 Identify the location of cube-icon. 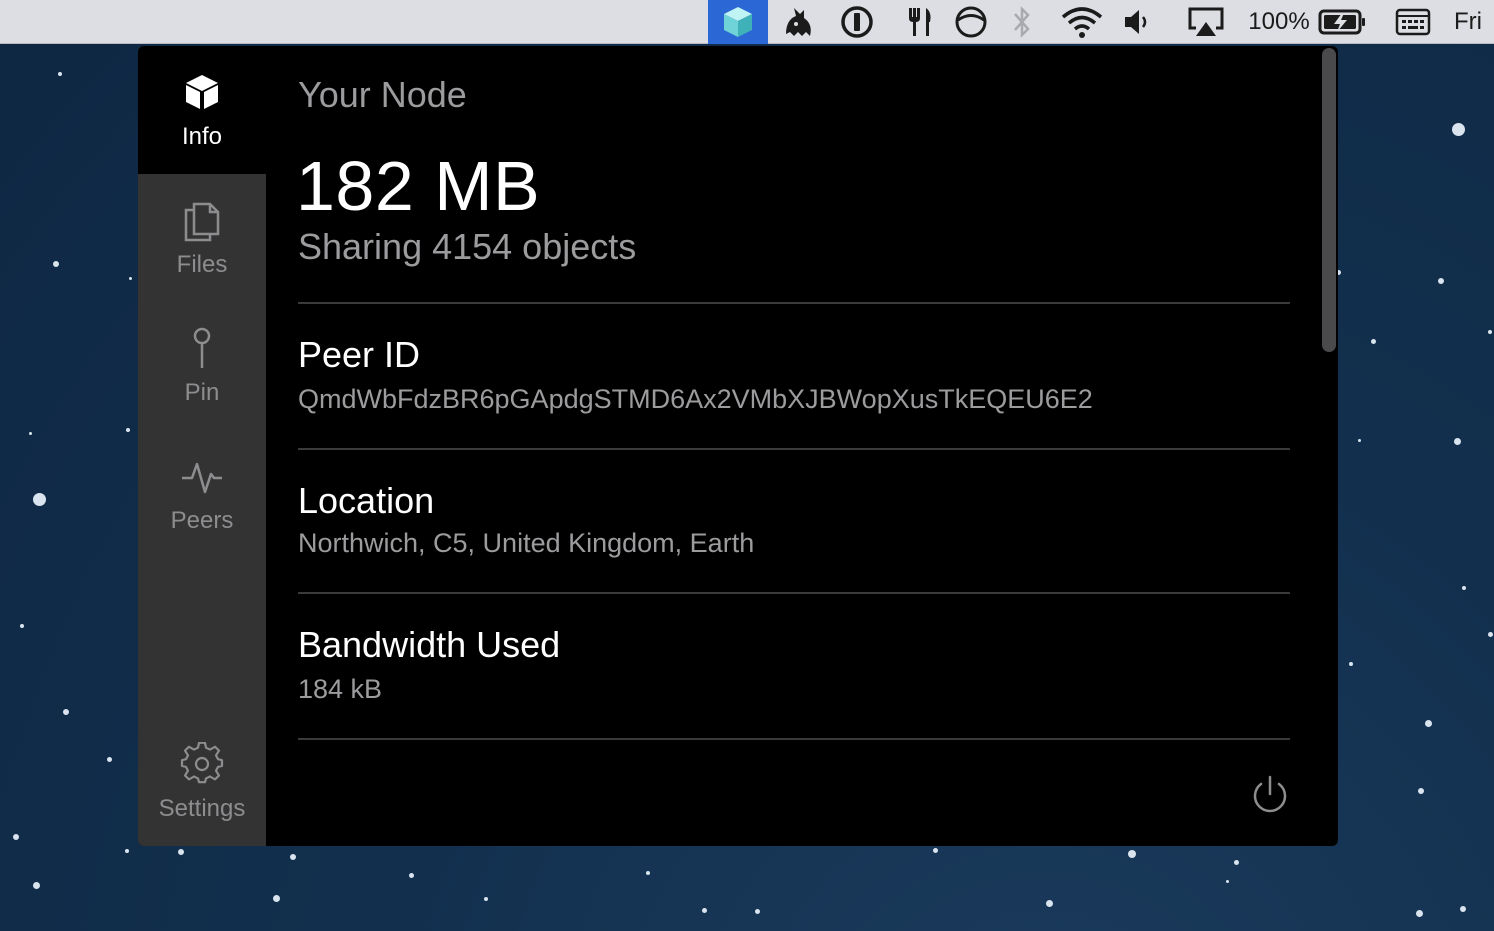
(202, 92).